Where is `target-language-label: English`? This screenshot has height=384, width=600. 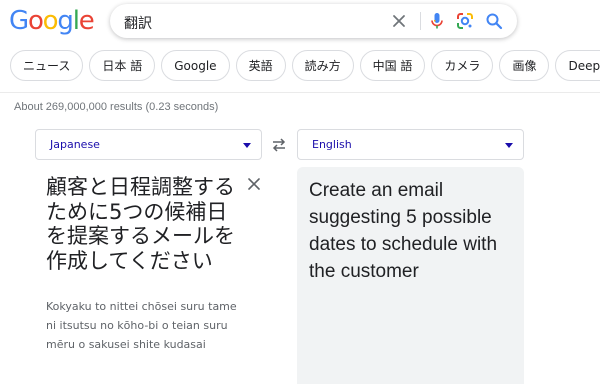 target-language-label: English is located at coordinates (332, 144).